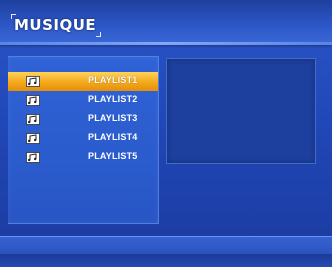 The image size is (332, 267). Describe the element at coordinates (113, 137) in the screenshot. I see `playlist-label: PLAYLIST4` at that location.